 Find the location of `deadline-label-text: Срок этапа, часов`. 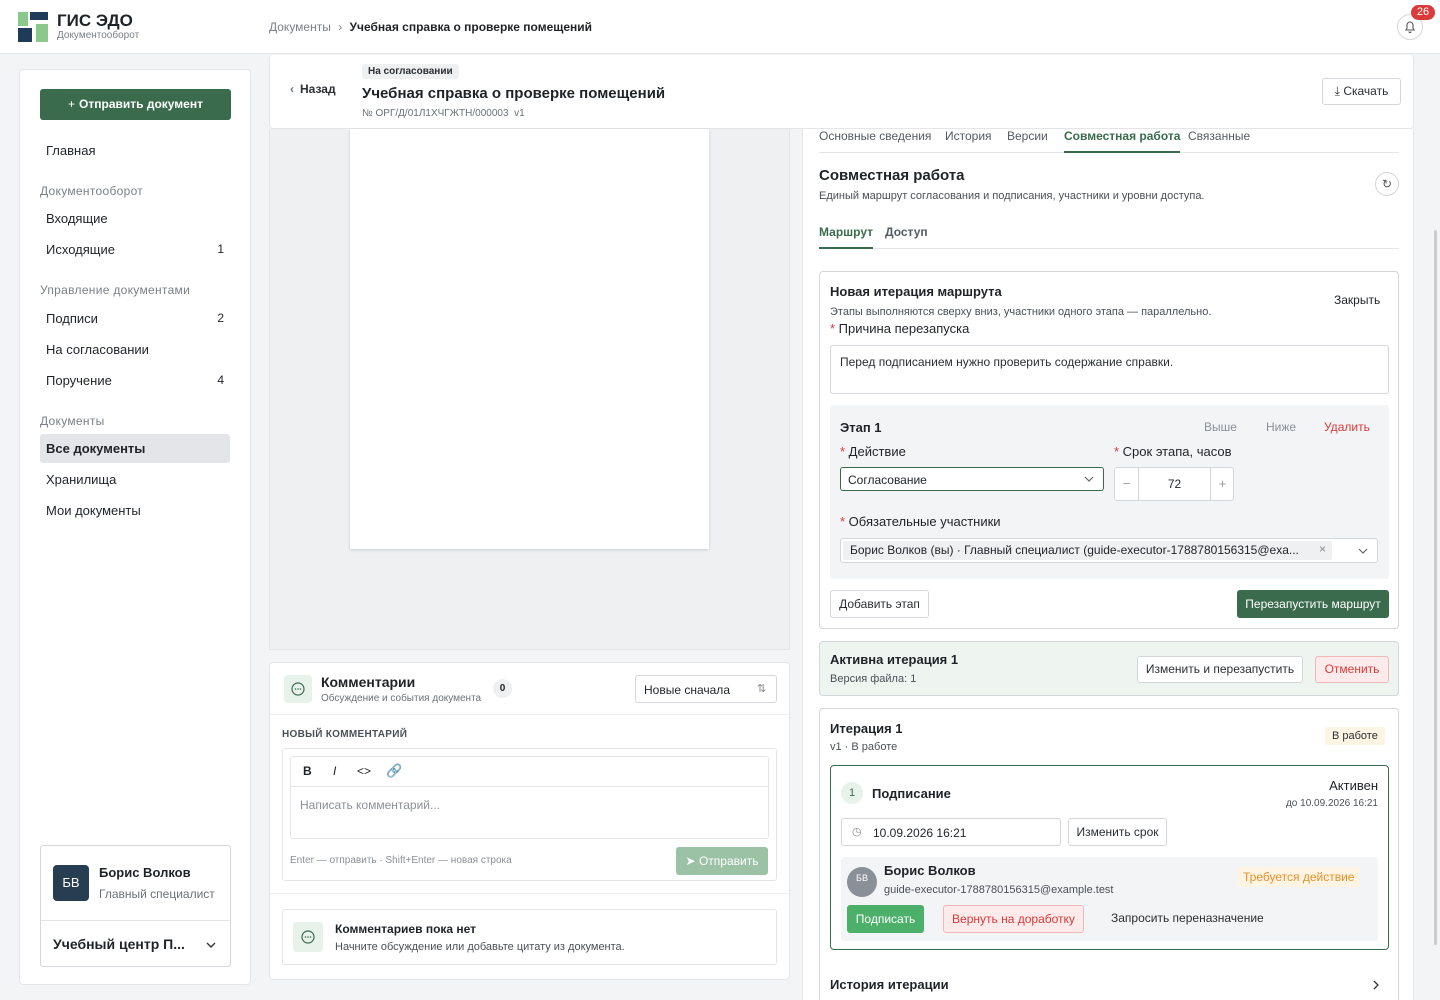

deadline-label-text: Срок этапа, часов is located at coordinates (1177, 451).